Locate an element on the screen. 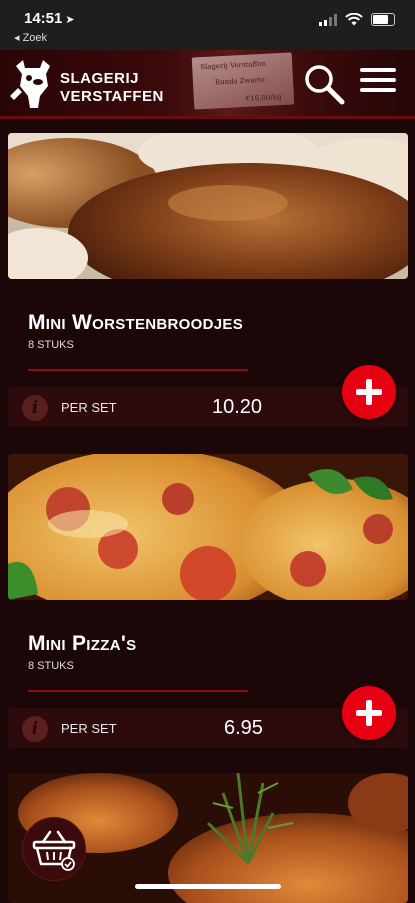  time-label: 14:51 is located at coordinates (43, 18).